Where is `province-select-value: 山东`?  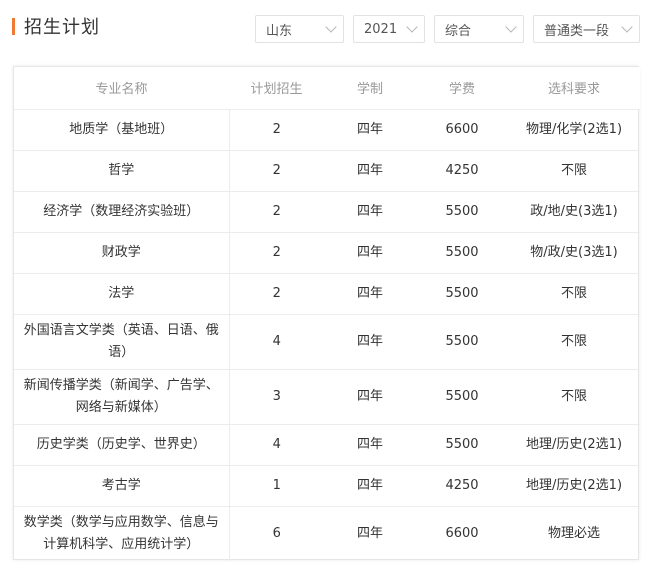
province-select-value: 山东 is located at coordinates (279, 31).